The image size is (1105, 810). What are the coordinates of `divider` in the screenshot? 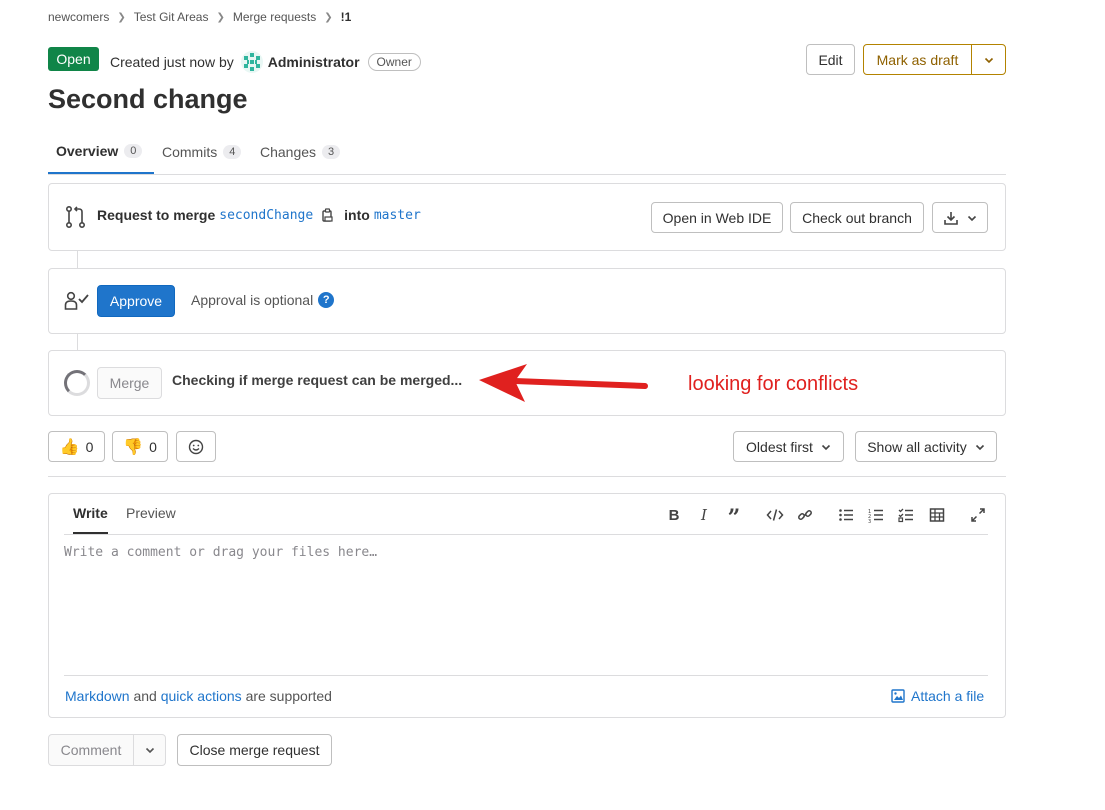 It's located at (527, 476).